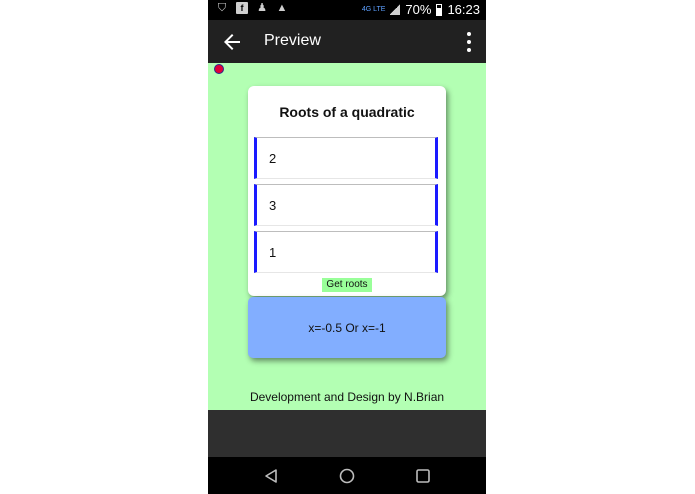 The height and width of the screenshot is (494, 695). What do you see at coordinates (347, 41) in the screenshot?
I see `app-bar: Preview` at bounding box center [347, 41].